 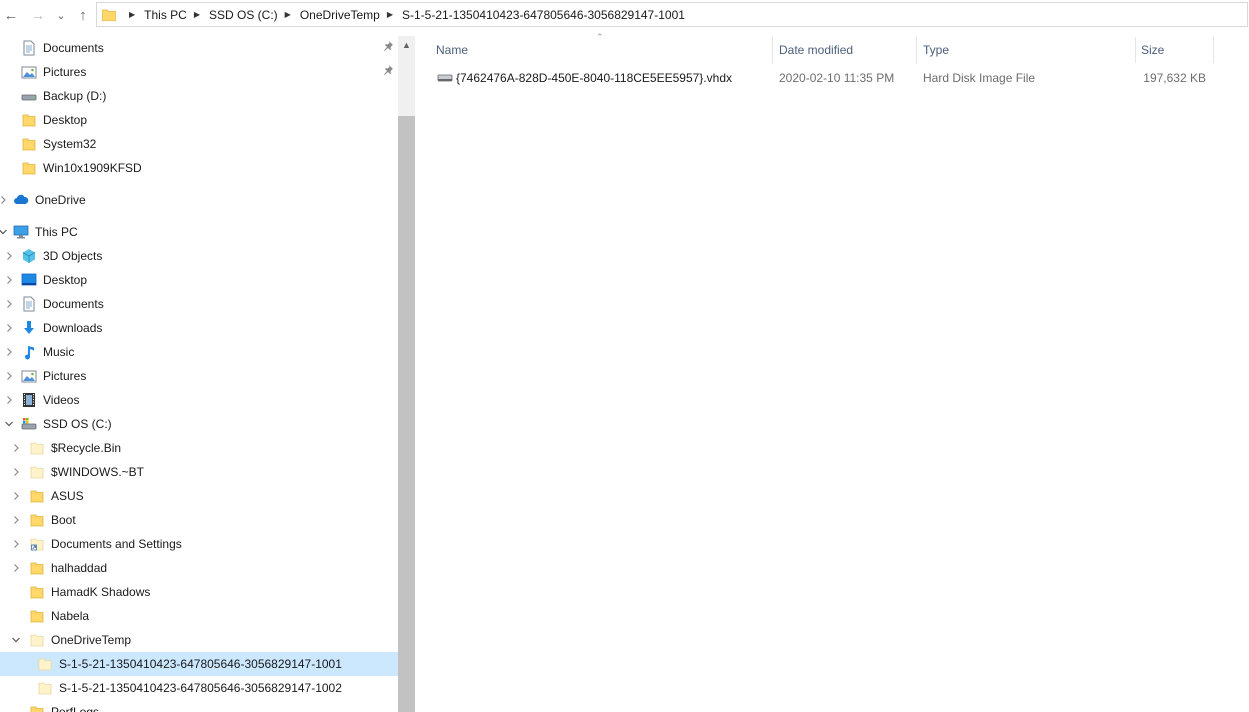 What do you see at coordinates (199, 200) in the screenshot?
I see `nav-item-onedrive: OneDrive` at bounding box center [199, 200].